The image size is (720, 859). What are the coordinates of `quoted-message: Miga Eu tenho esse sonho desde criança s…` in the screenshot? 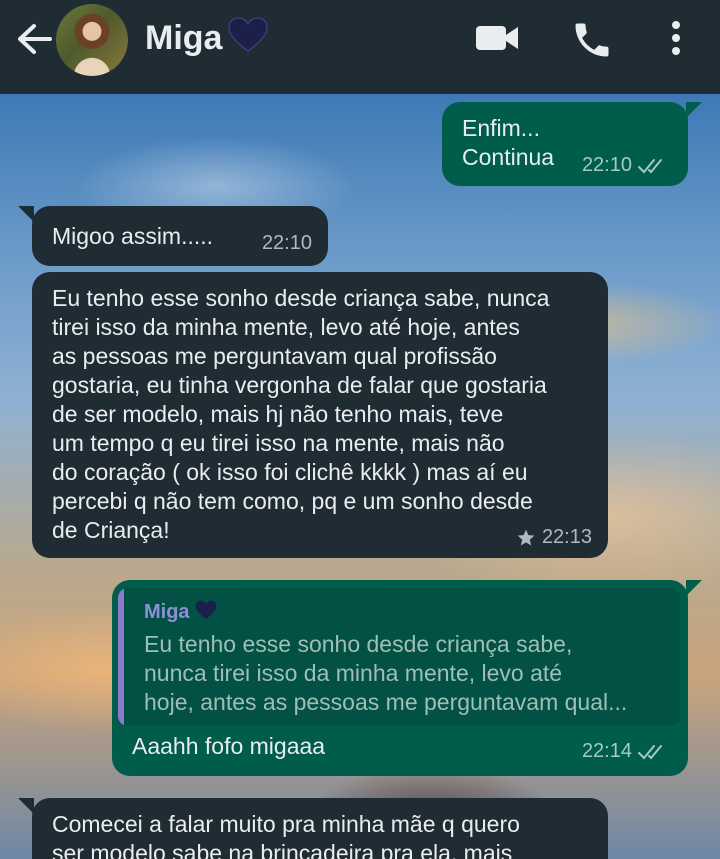 It's located at (399, 657).